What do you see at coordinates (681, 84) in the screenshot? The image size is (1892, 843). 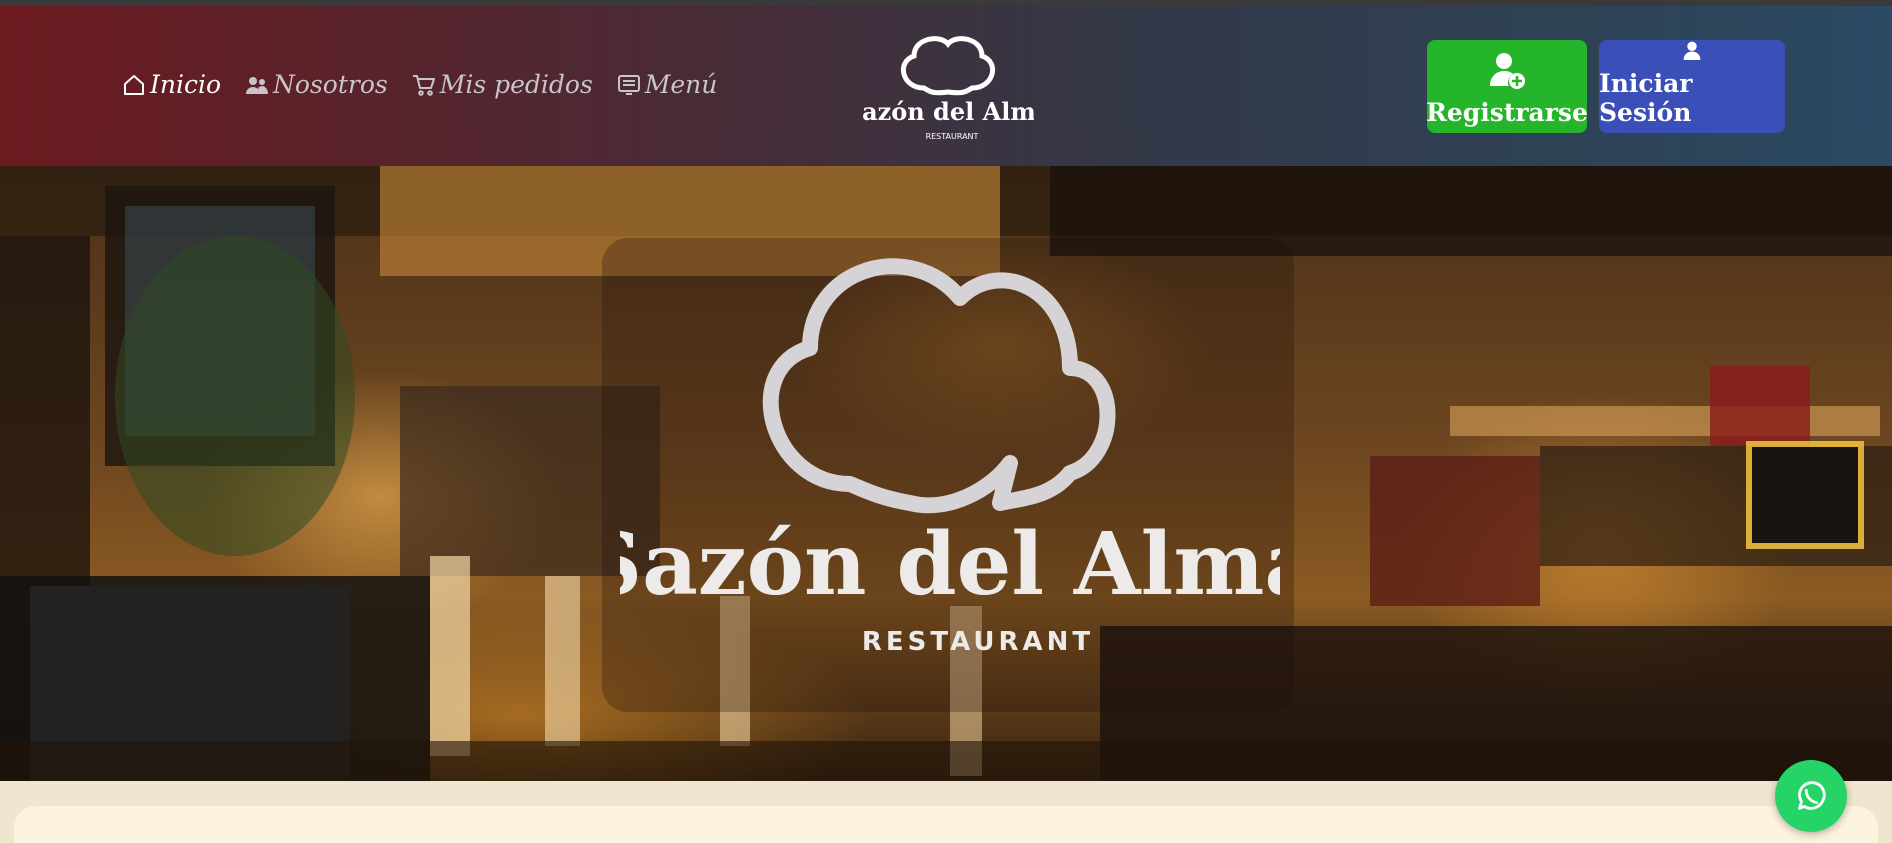 I see `nav-label-menu: Menú` at bounding box center [681, 84].